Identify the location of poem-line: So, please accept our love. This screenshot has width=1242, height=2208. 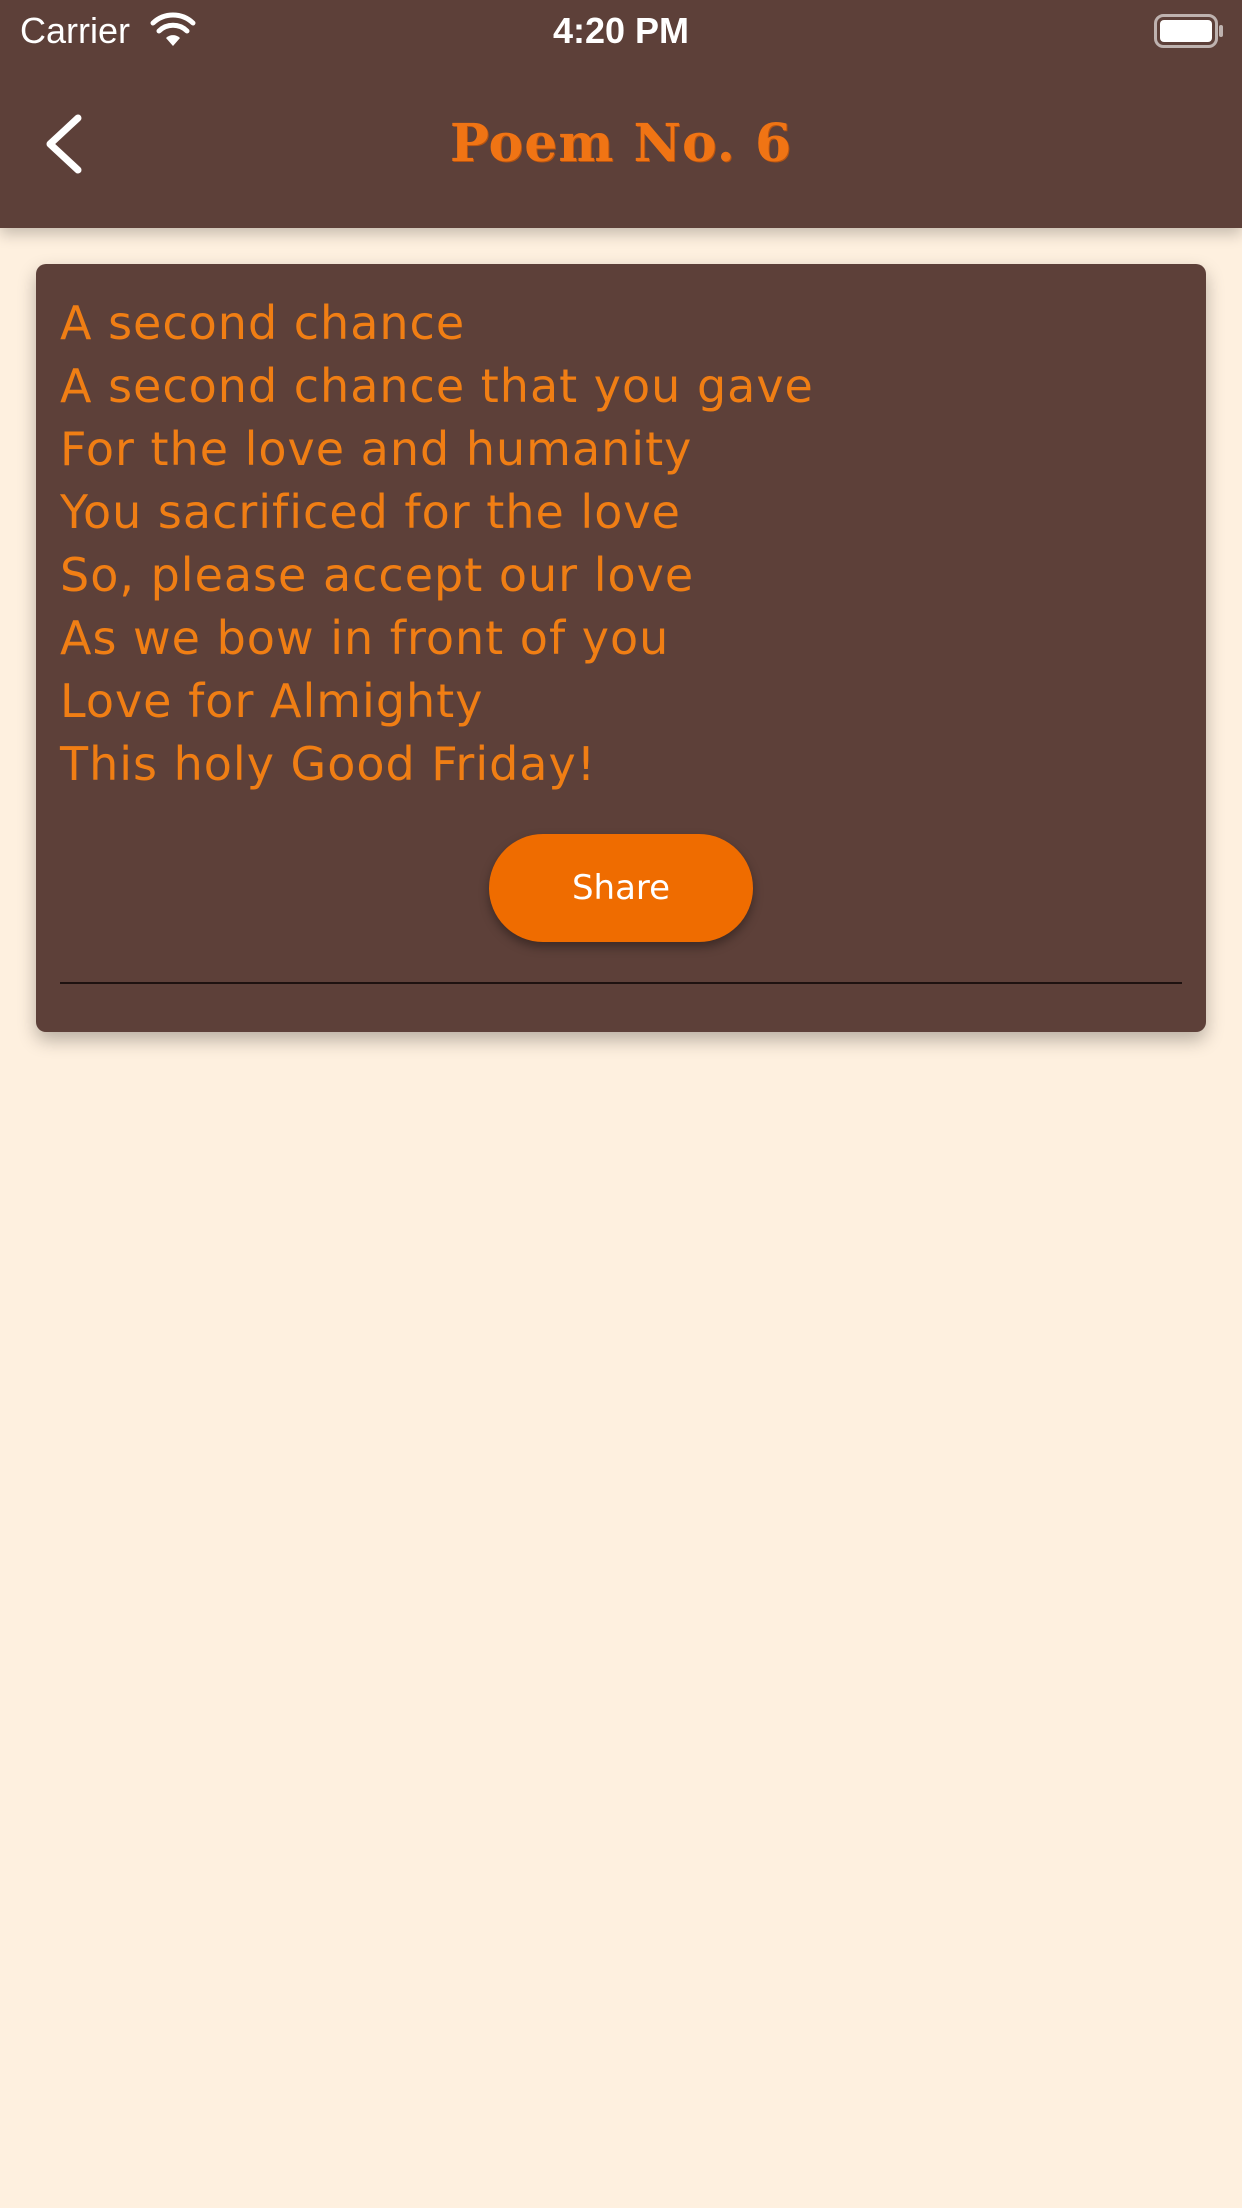
(377, 575).